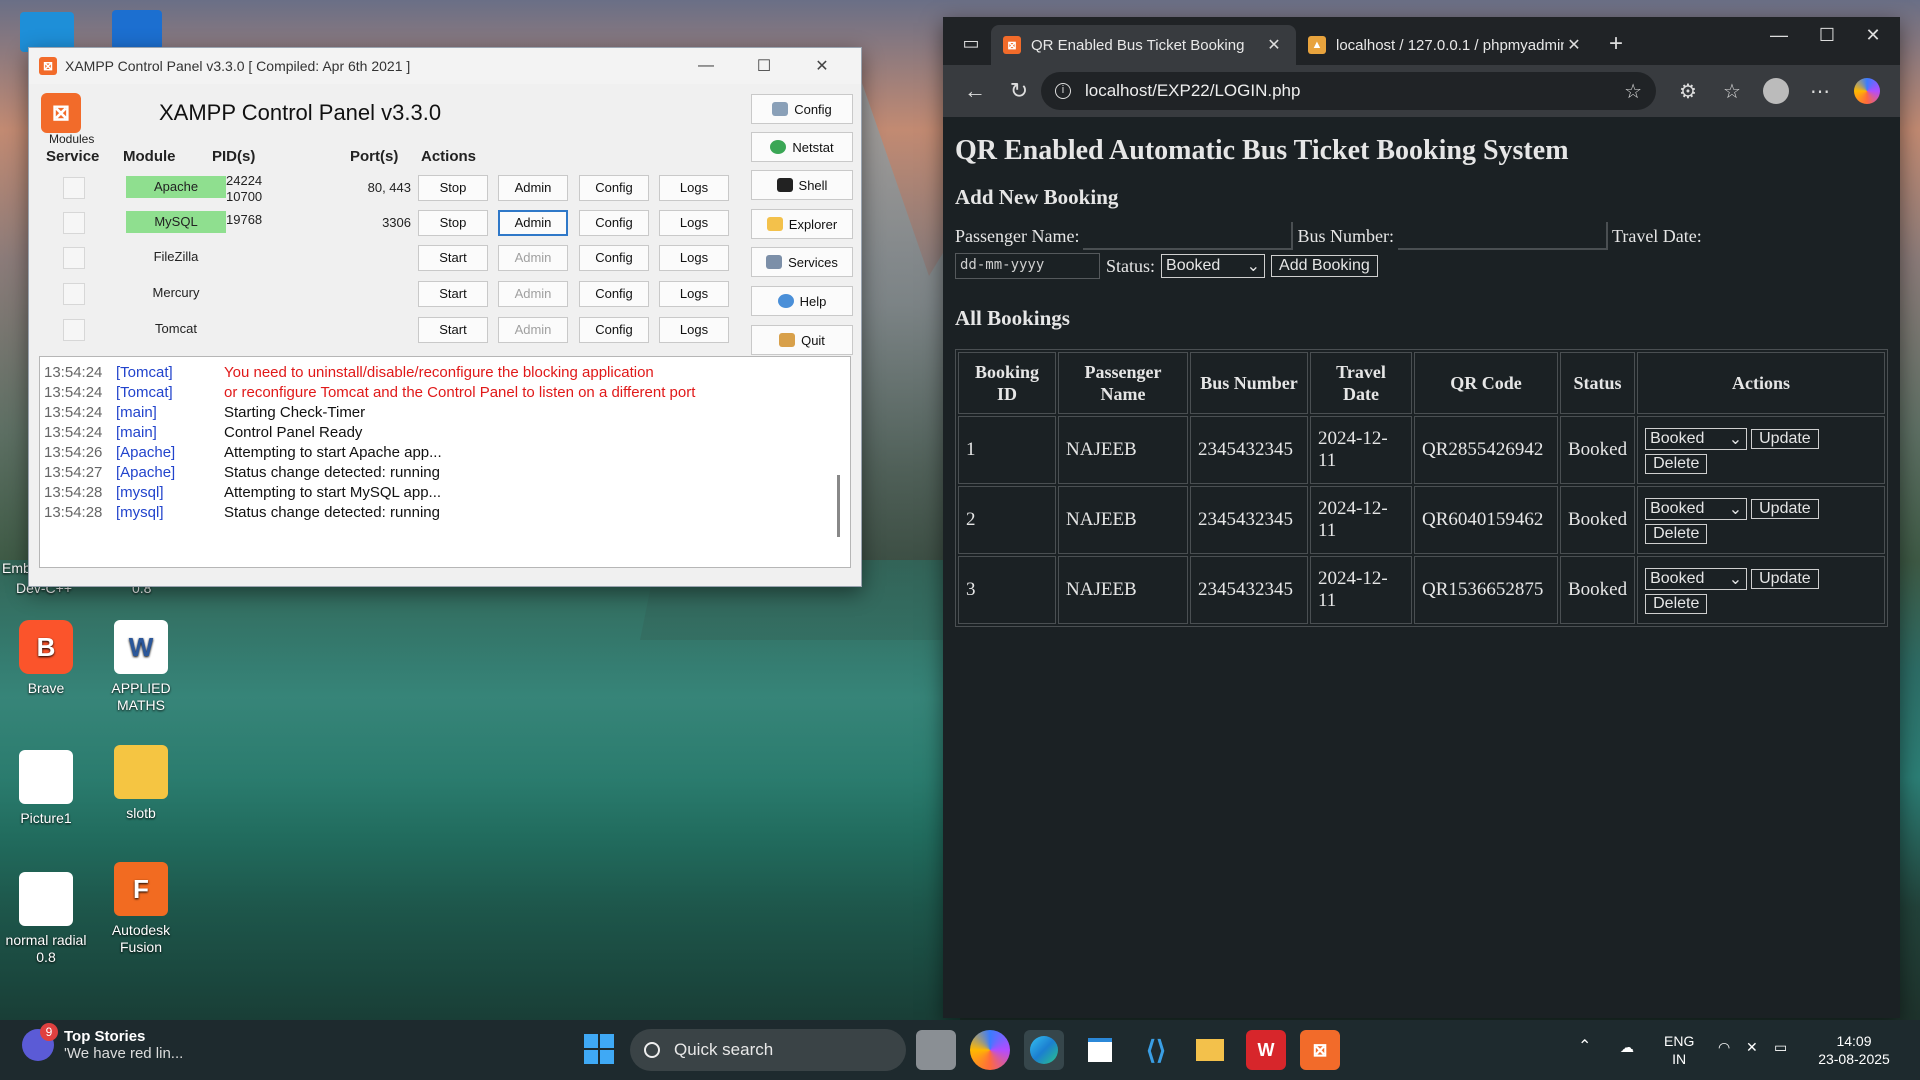 Image resolution: width=1920 pixels, height=1080 pixels. I want to click on desktop-icon-autodesk-fusion: F Autodesk Fusion, so click(141, 909).